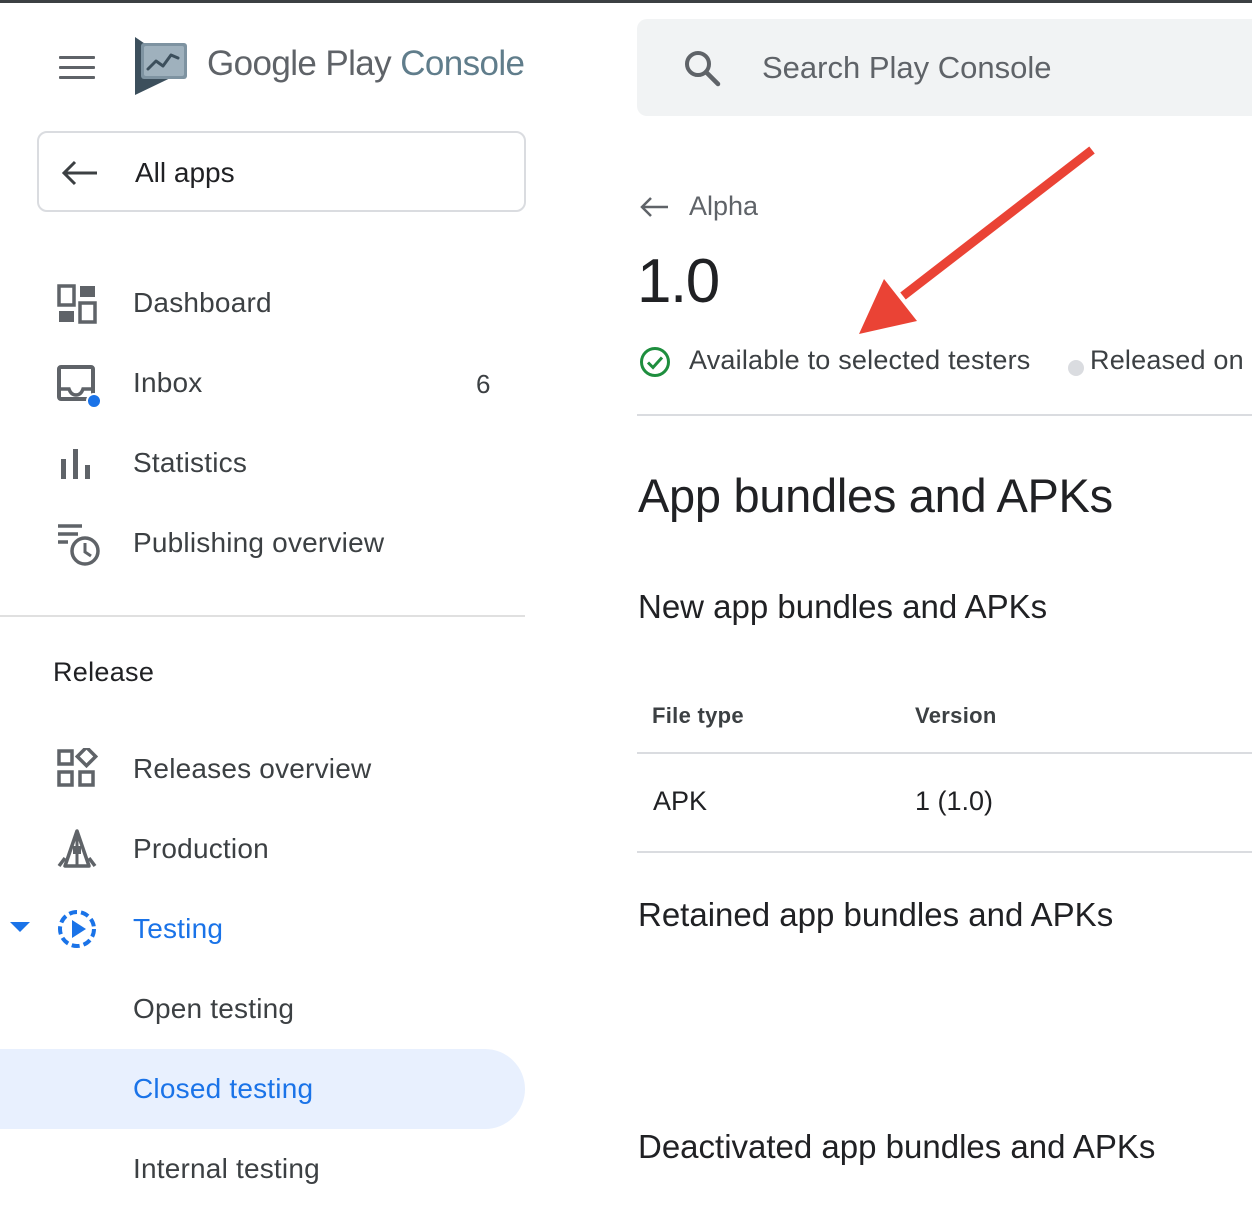 The image size is (1252, 1209). Describe the element at coordinates (79, 545) in the screenshot. I see `publishing-overview-icon` at that location.